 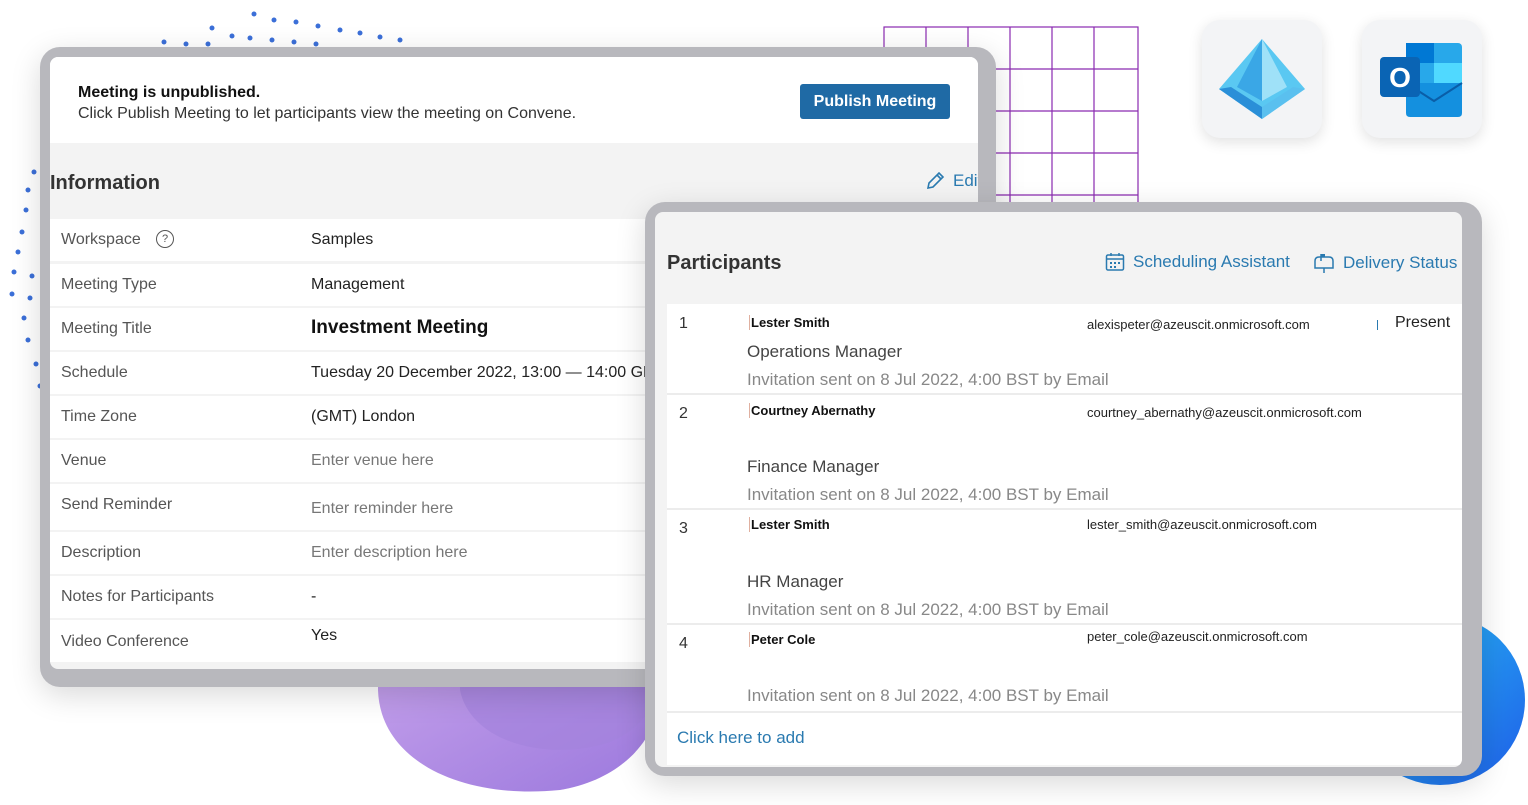 I want to click on banner-title: Meeting is unpublished., so click(x=169, y=92).